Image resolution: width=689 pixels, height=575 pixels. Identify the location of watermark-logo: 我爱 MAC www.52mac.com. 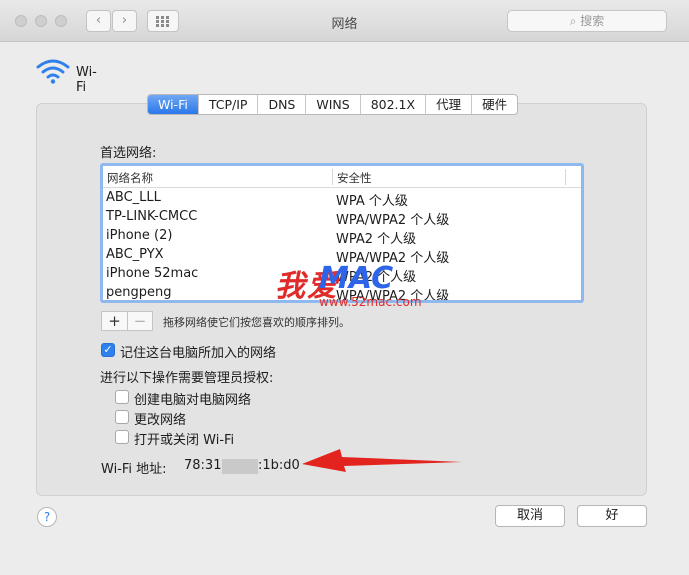
(348, 287).